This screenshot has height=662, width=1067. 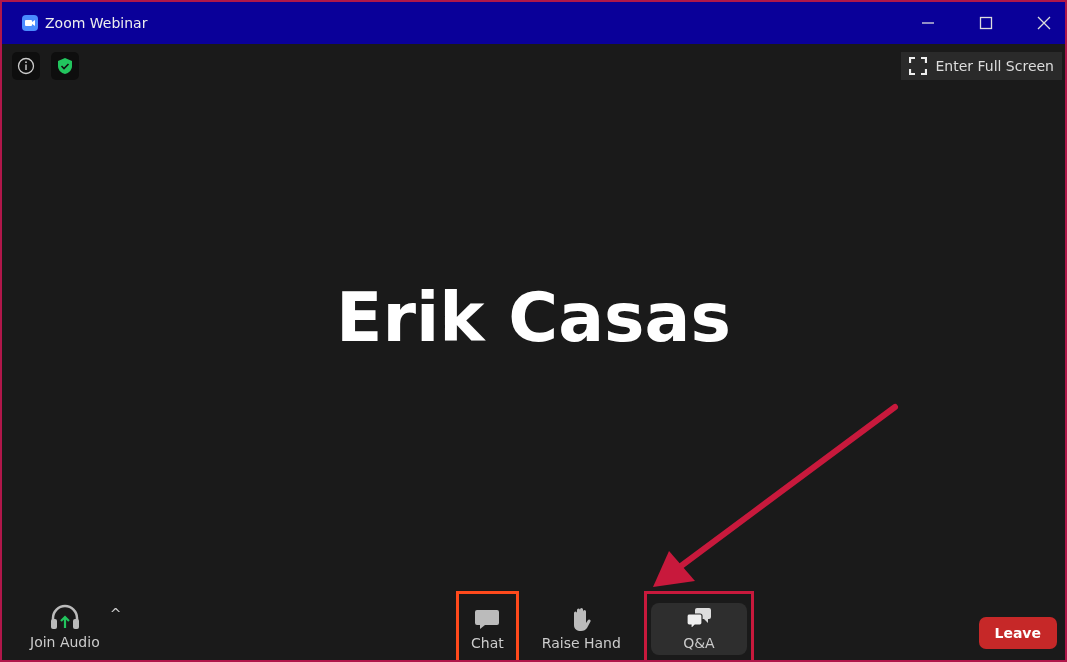 I want to click on info-icon, so click(x=26, y=66).